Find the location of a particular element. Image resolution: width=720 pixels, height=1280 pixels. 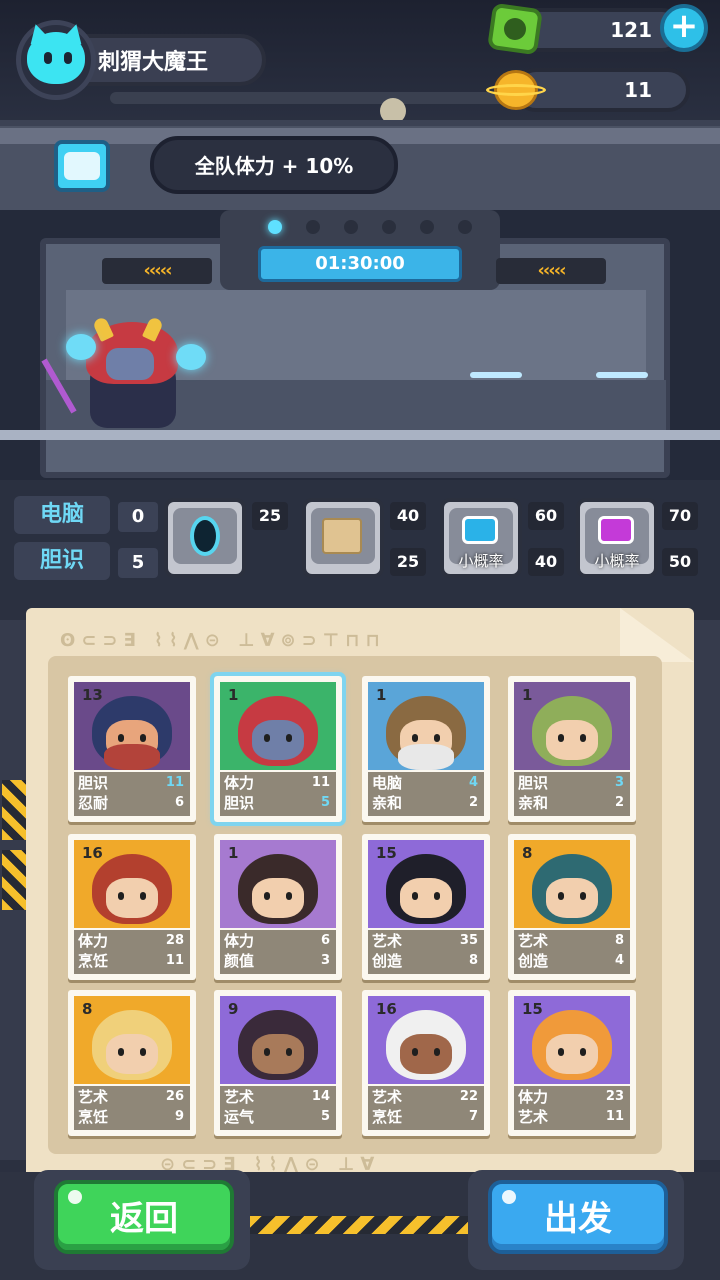

hero-stat-value: 23 is located at coordinates (614, 1096).